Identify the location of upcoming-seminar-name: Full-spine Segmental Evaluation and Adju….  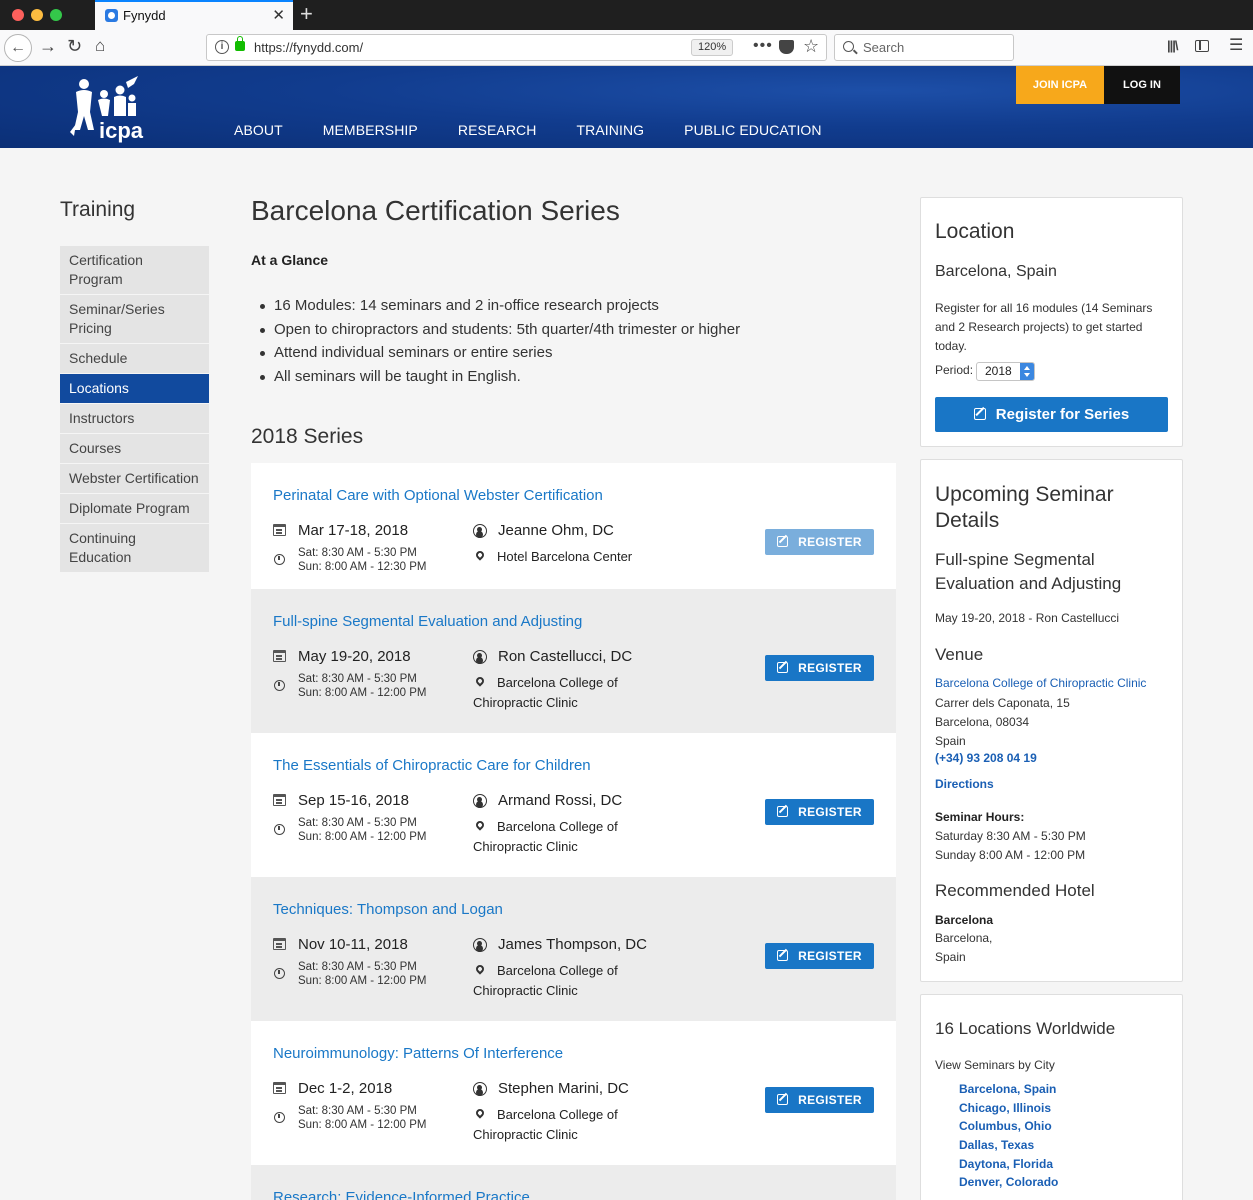
(1028, 571).